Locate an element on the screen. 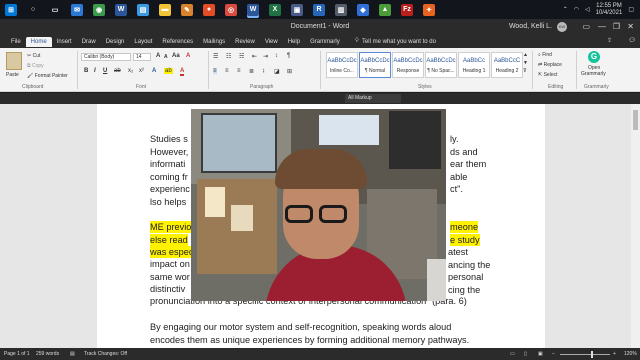 The width and height of the screenshot is (640, 360). copy-button: ⧉ Copy is located at coordinates (35, 66).